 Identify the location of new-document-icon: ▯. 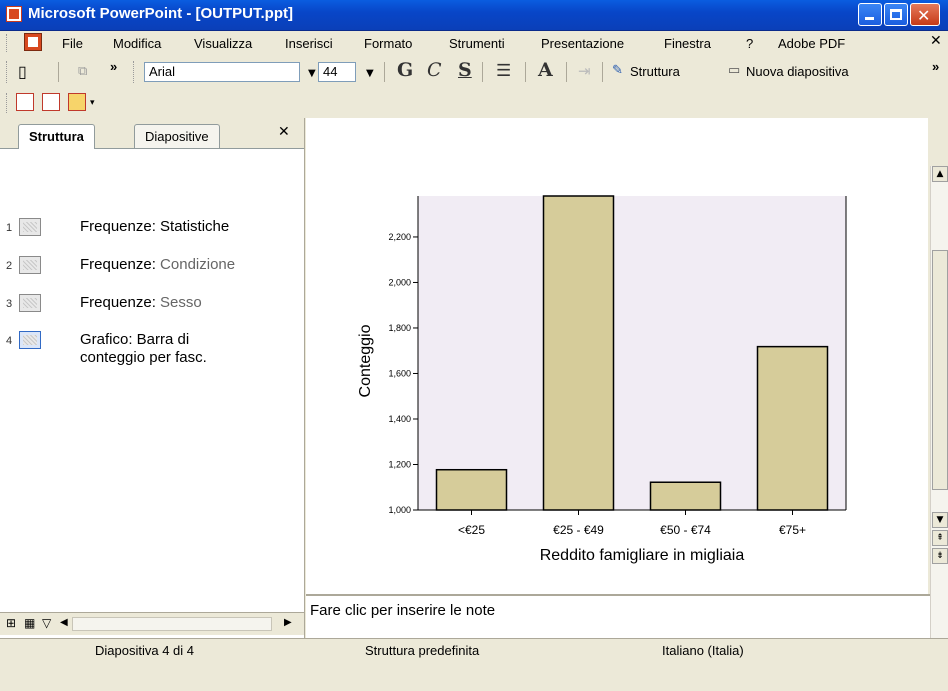
(22, 72).